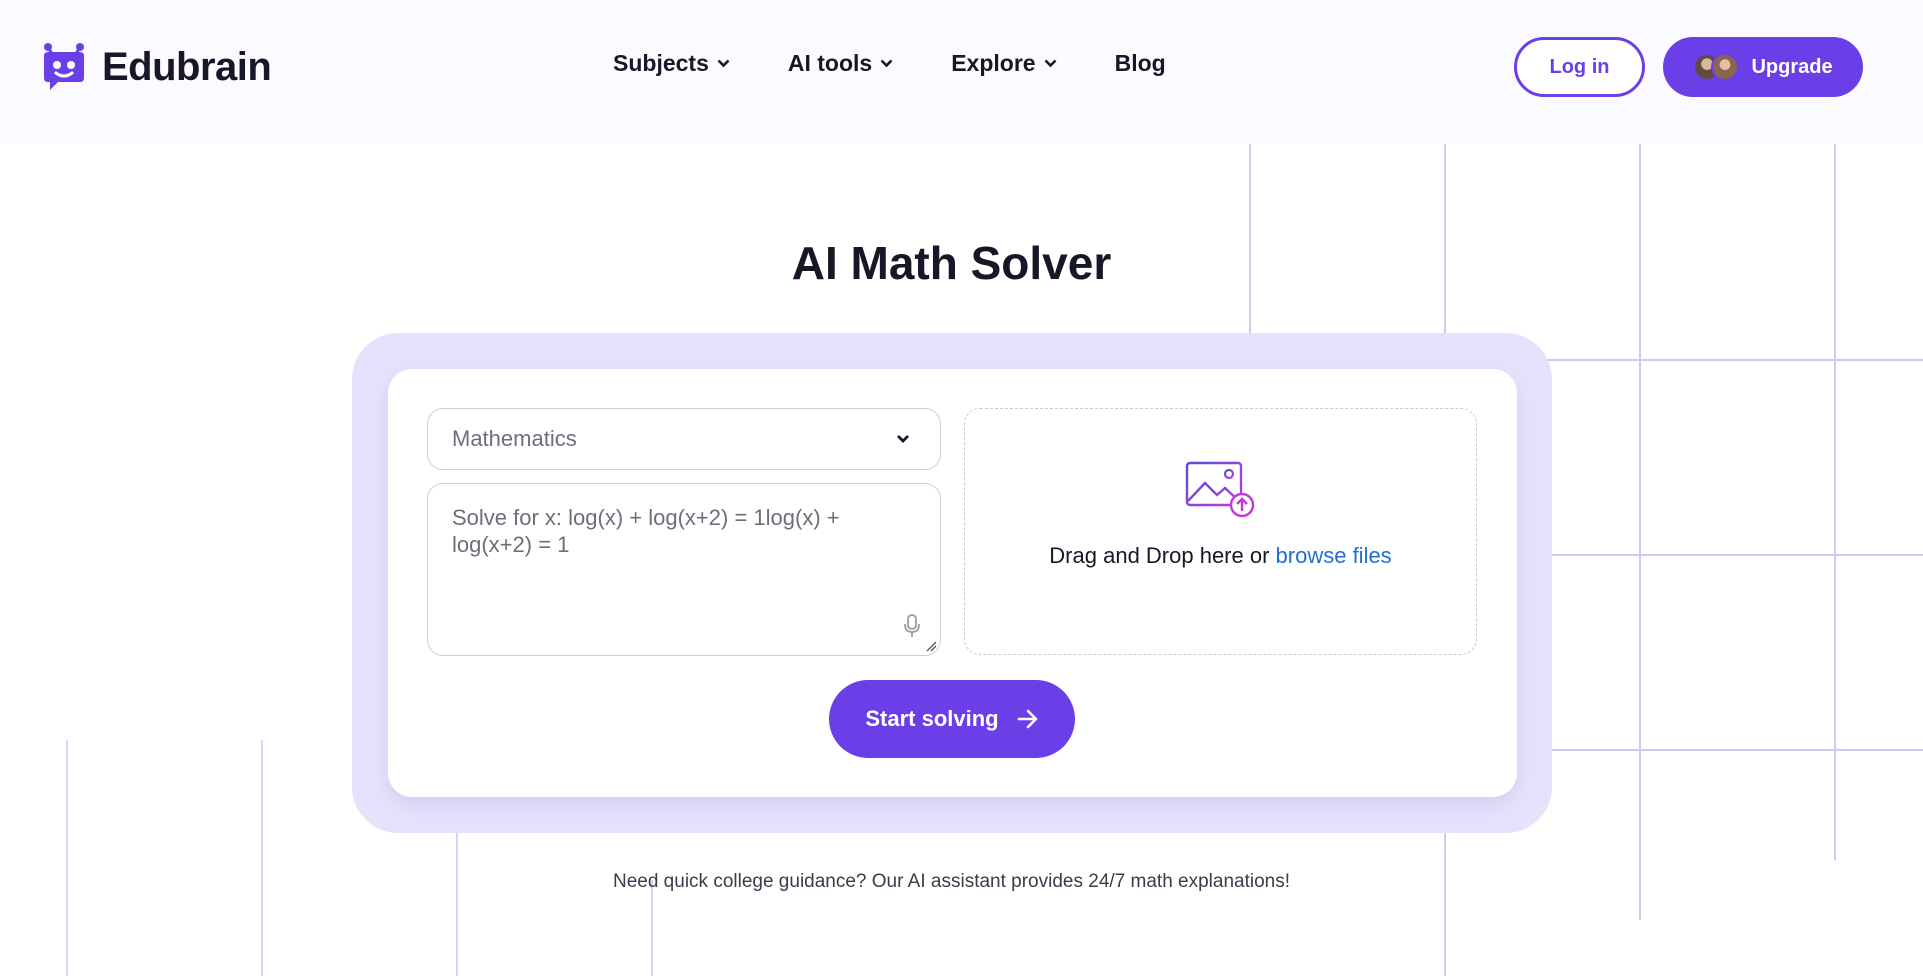  I want to click on upgrade-button: Upgrade, so click(1763, 67).